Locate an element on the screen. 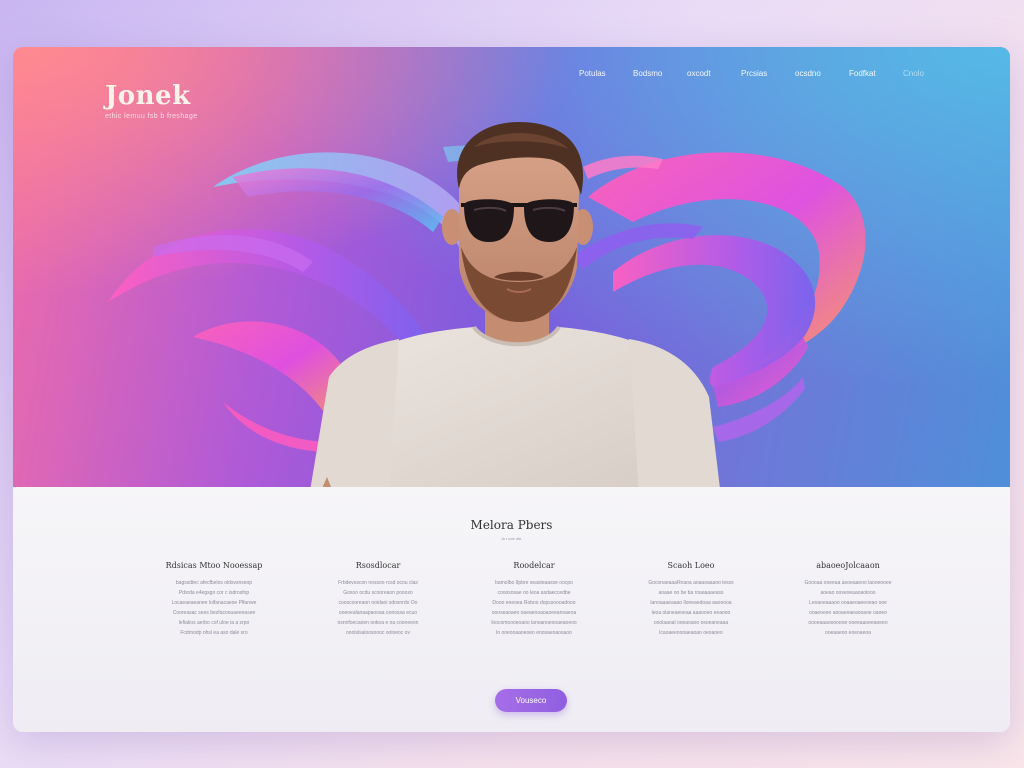  column-text: lcaoaeeoooaeaoao oeoaoeo is located at coordinates (691, 633).